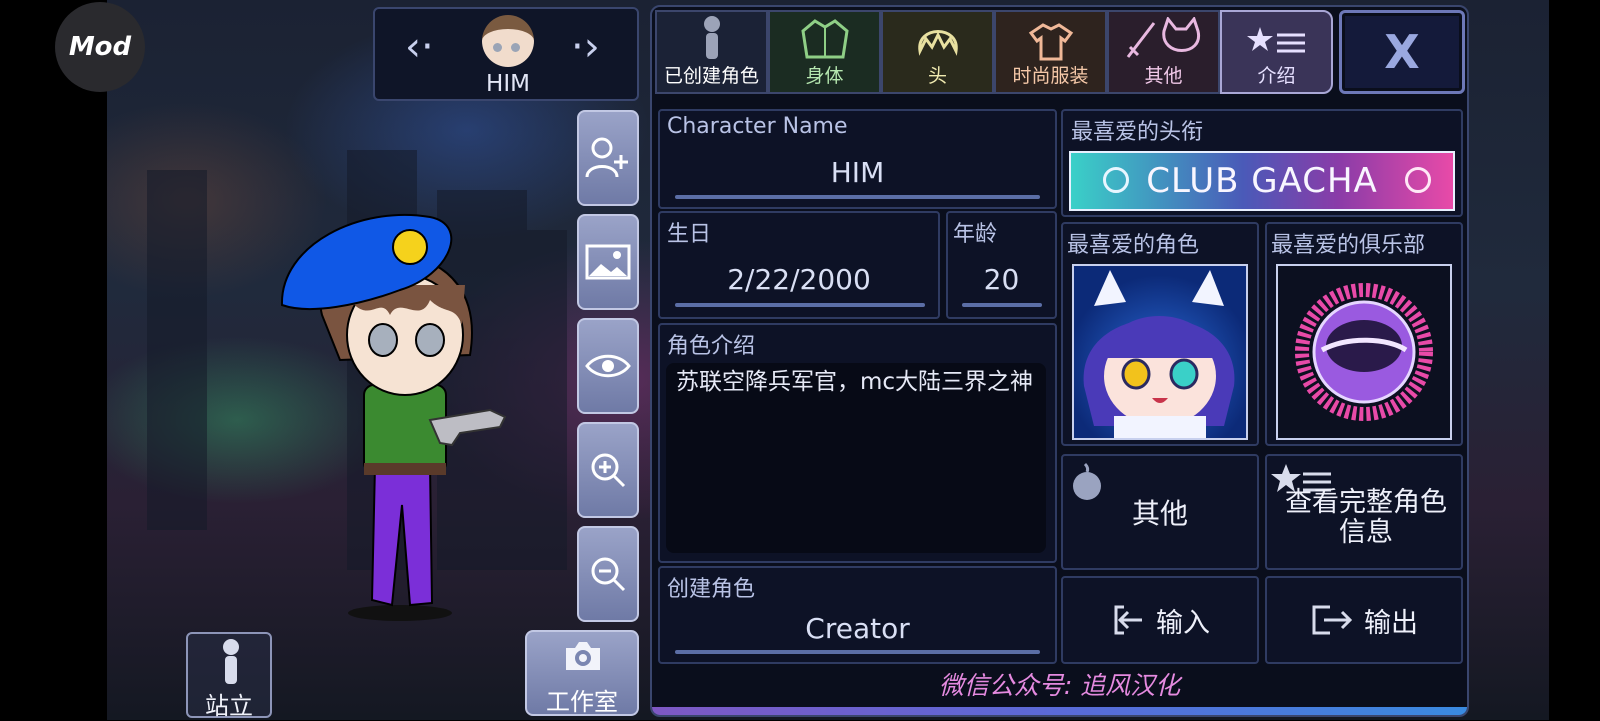  What do you see at coordinates (856, 458) in the screenshot?
I see `intro-text: 苏联空降兵军官，mc大陆三界之神` at bounding box center [856, 458].